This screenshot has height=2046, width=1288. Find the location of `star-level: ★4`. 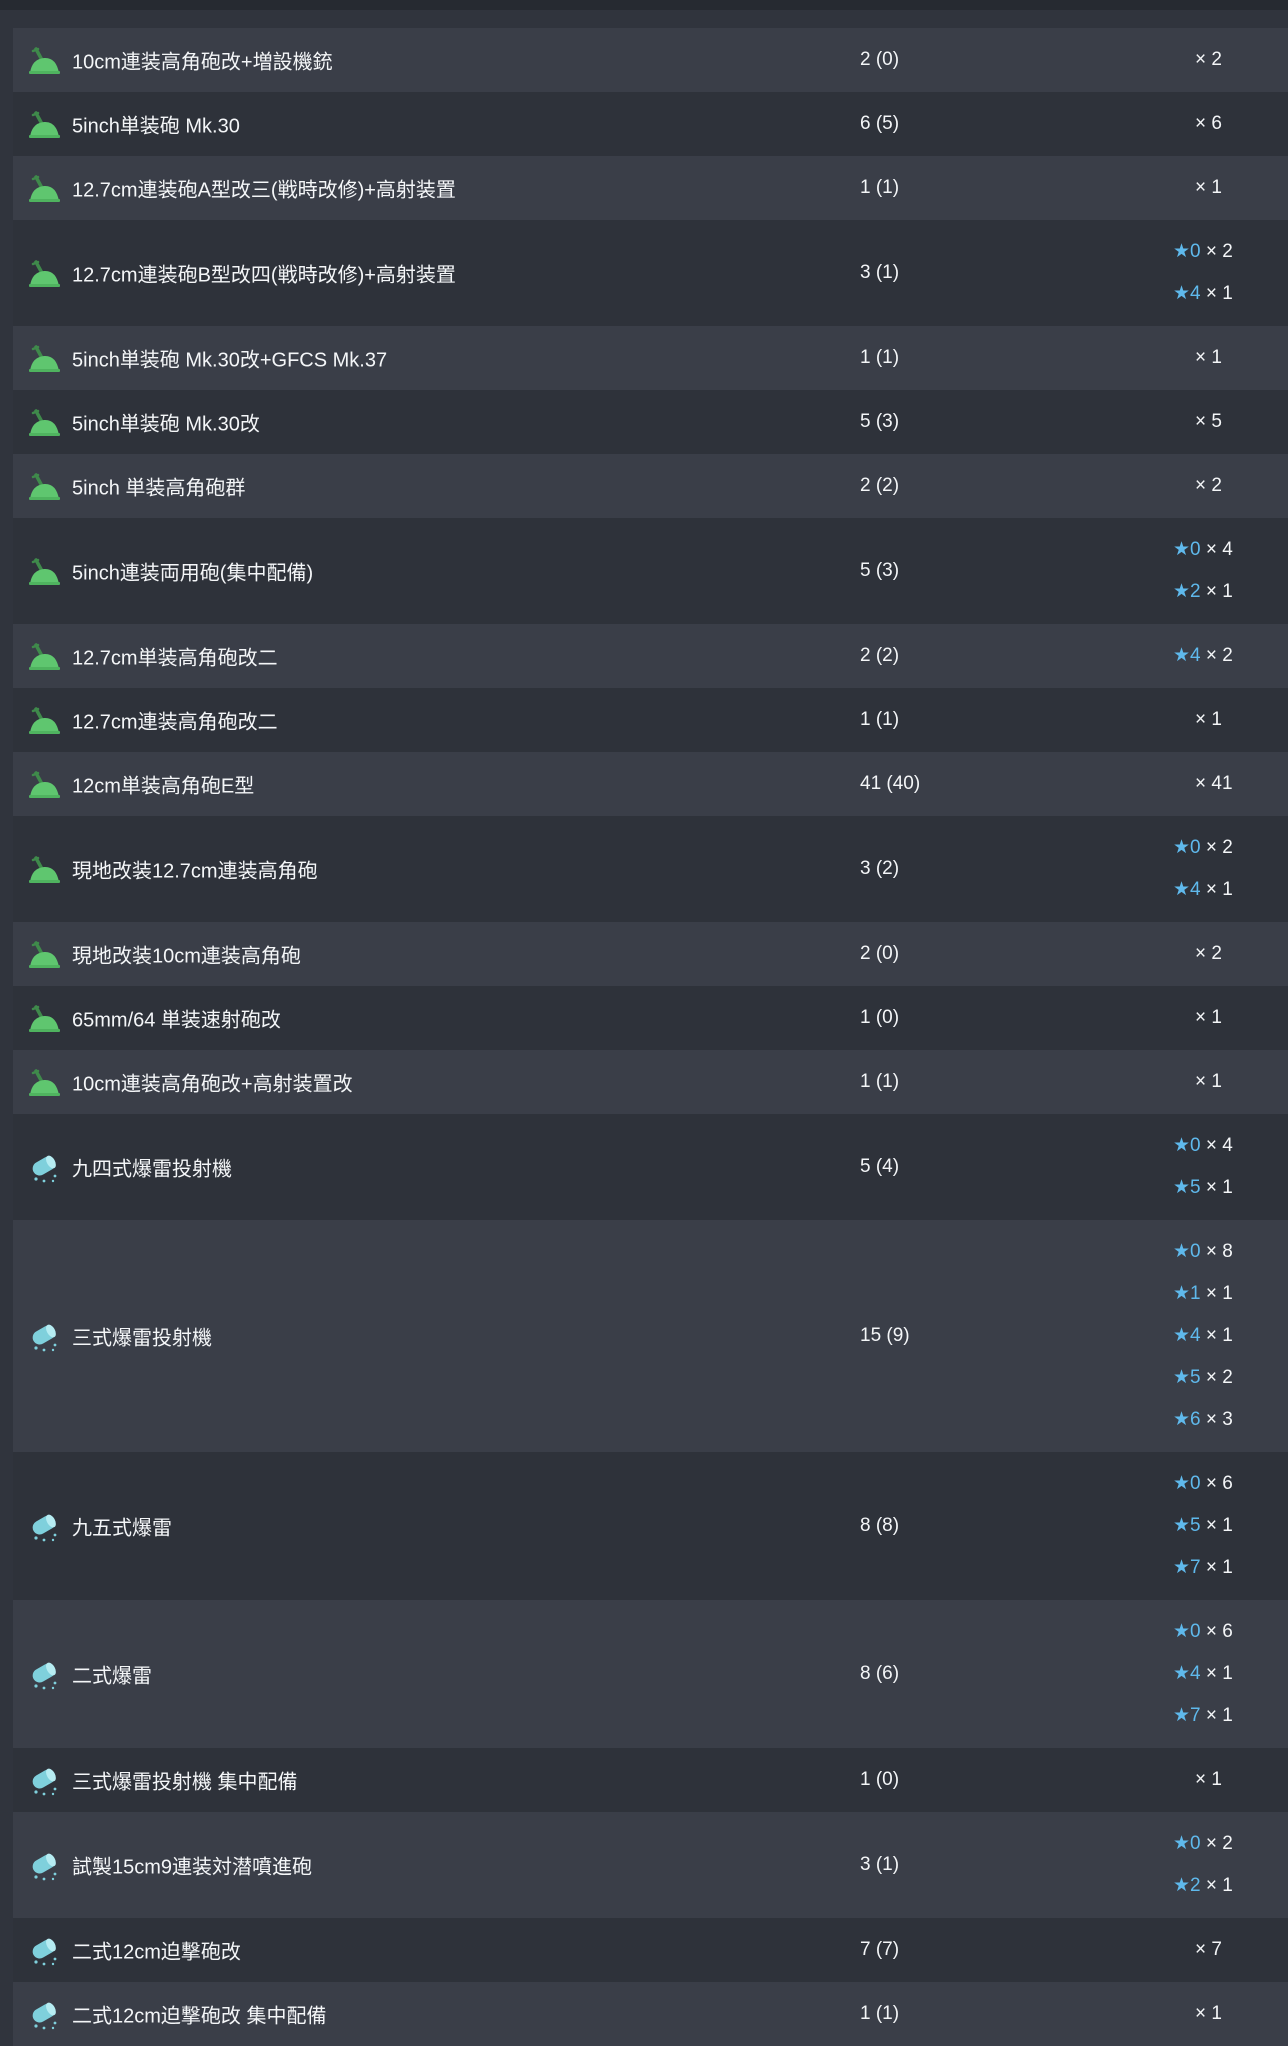

star-level: ★4 is located at coordinates (1187, 293).